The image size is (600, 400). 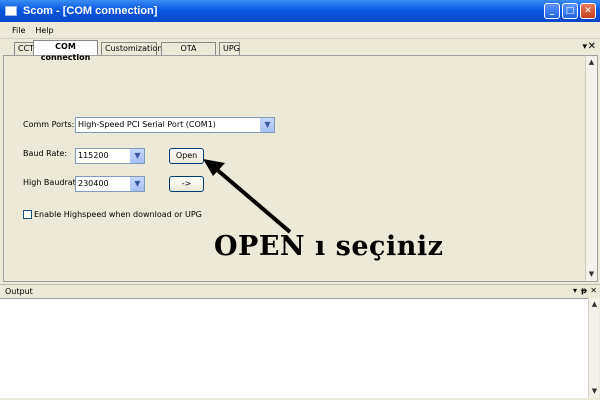 What do you see at coordinates (329, 246) in the screenshot?
I see `annotation-text: OPEN ı seçiniz` at bounding box center [329, 246].